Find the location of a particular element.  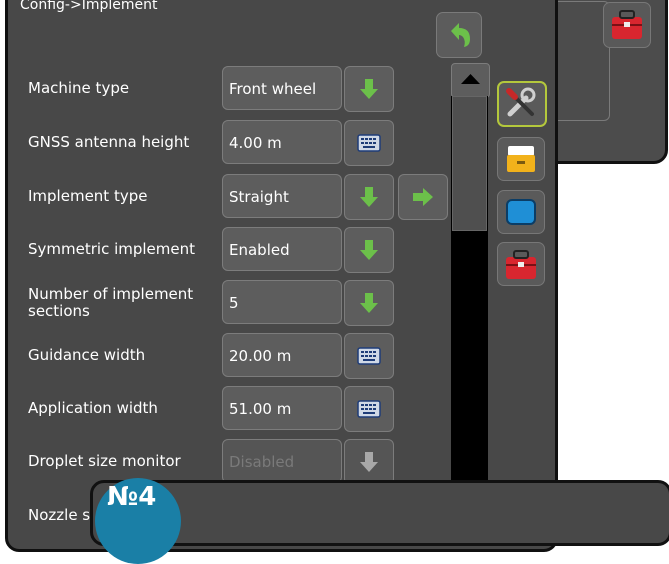

machine-type-value: Front wheel is located at coordinates (282, 88).